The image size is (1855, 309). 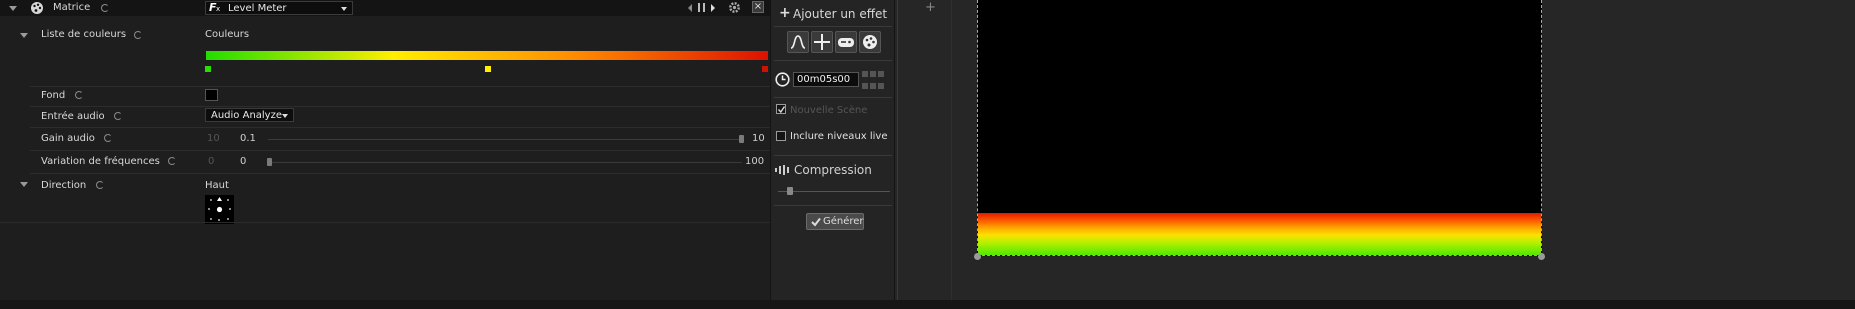 I want to click on effect-title: Matrice, so click(x=72, y=7).